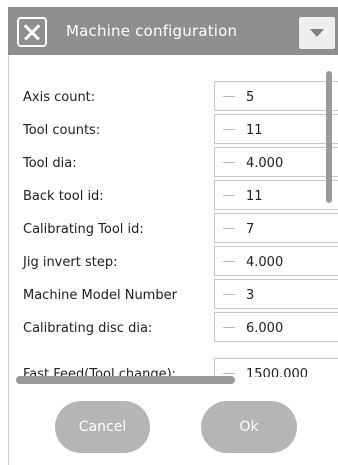  I want to click on setting-label: Tool dia:, so click(50, 163).